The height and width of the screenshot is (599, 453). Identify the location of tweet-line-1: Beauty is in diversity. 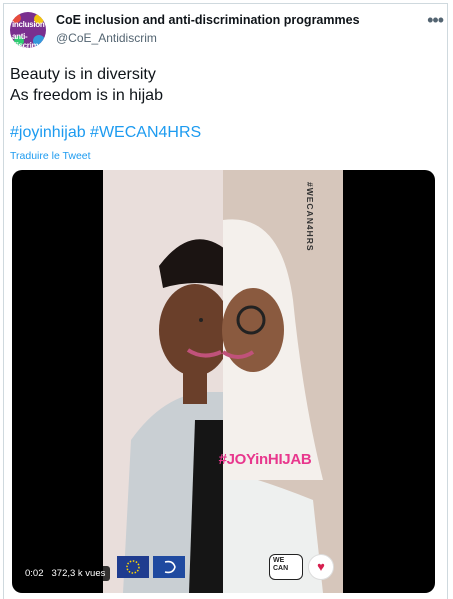
(83, 74).